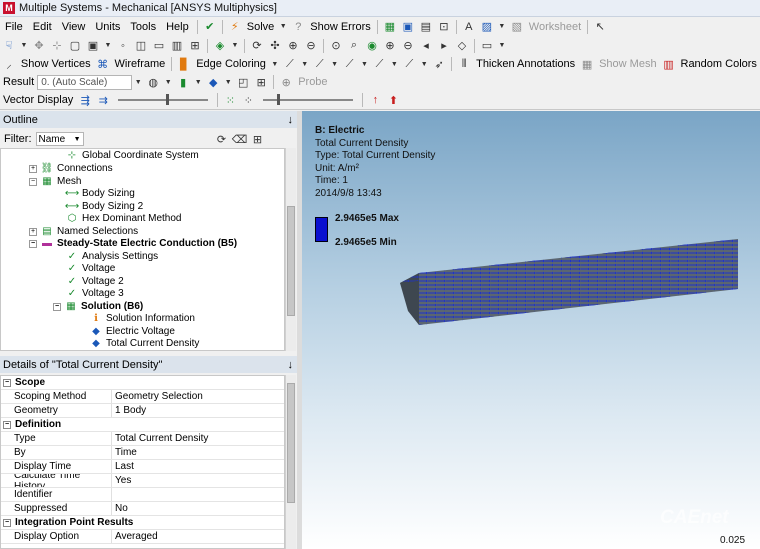 The image size is (760, 549). What do you see at coordinates (177, 27) in the screenshot?
I see `menu-help: Help` at bounding box center [177, 27].